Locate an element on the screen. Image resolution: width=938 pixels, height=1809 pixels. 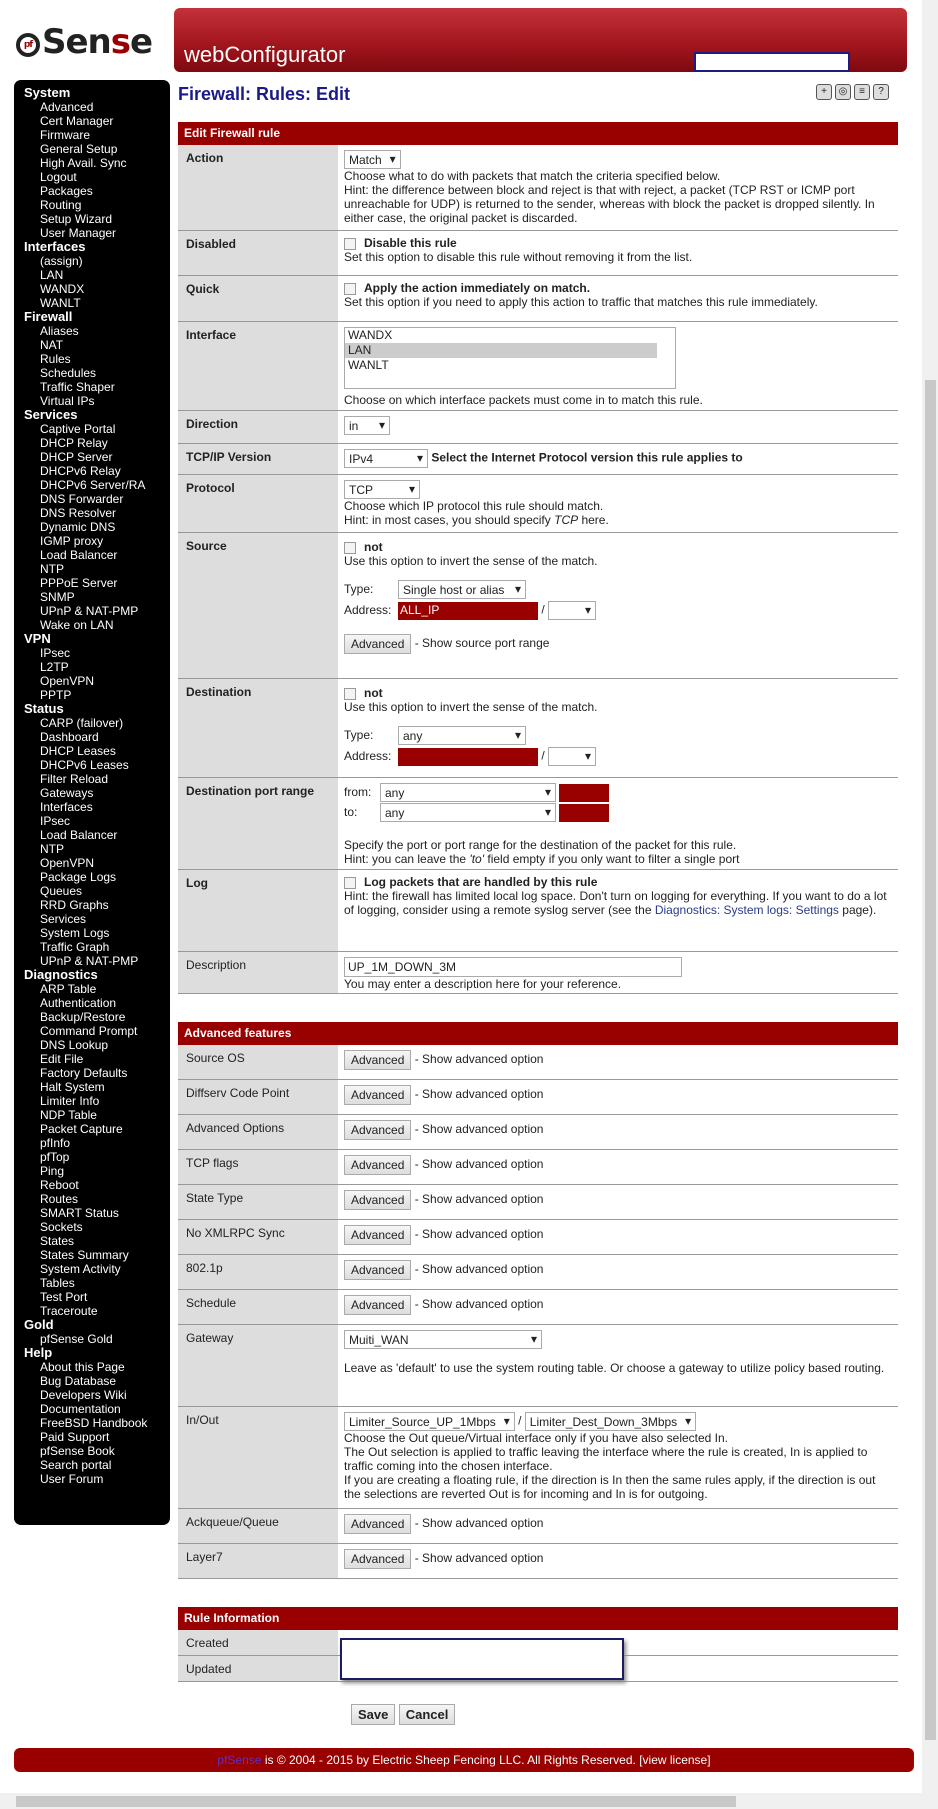
sidebar-item: Logout is located at coordinates (97, 177).